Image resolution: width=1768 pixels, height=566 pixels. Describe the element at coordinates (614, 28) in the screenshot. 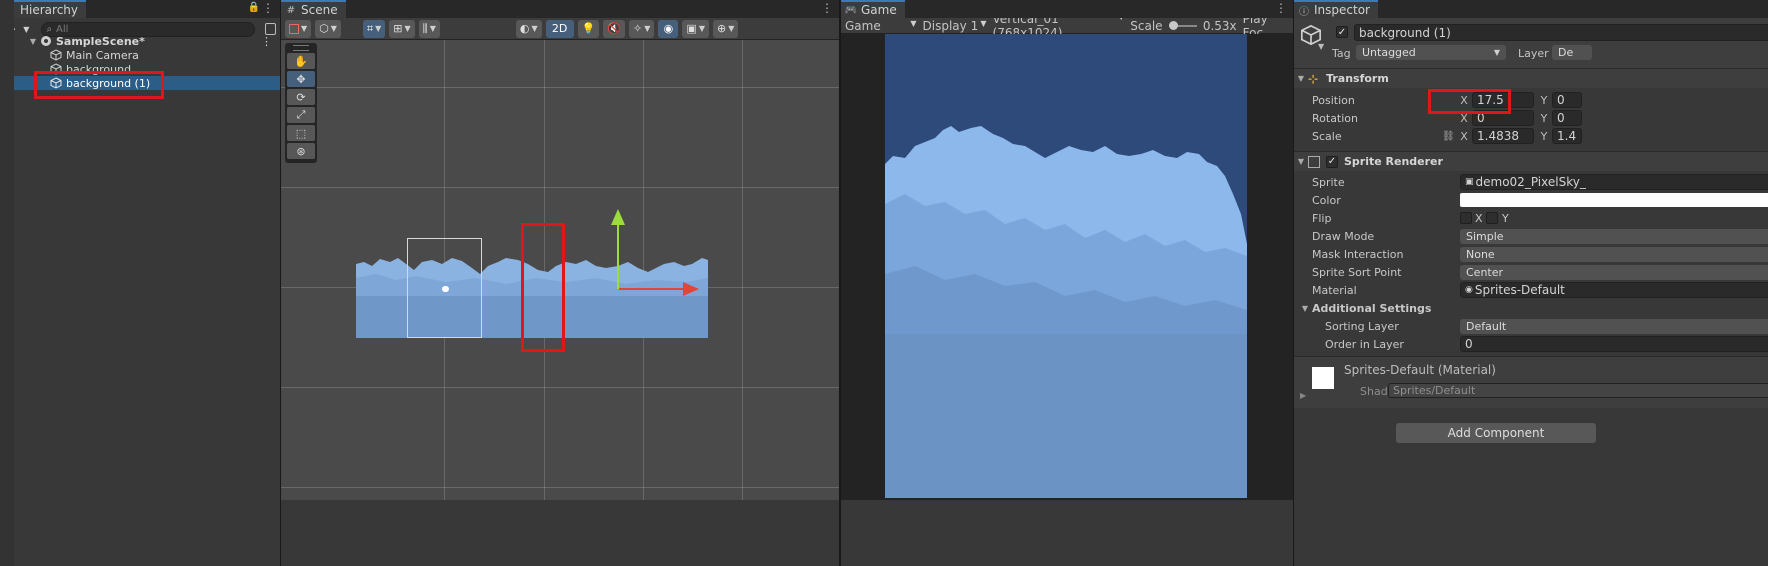

I see `audio-icon: 🔇` at that location.